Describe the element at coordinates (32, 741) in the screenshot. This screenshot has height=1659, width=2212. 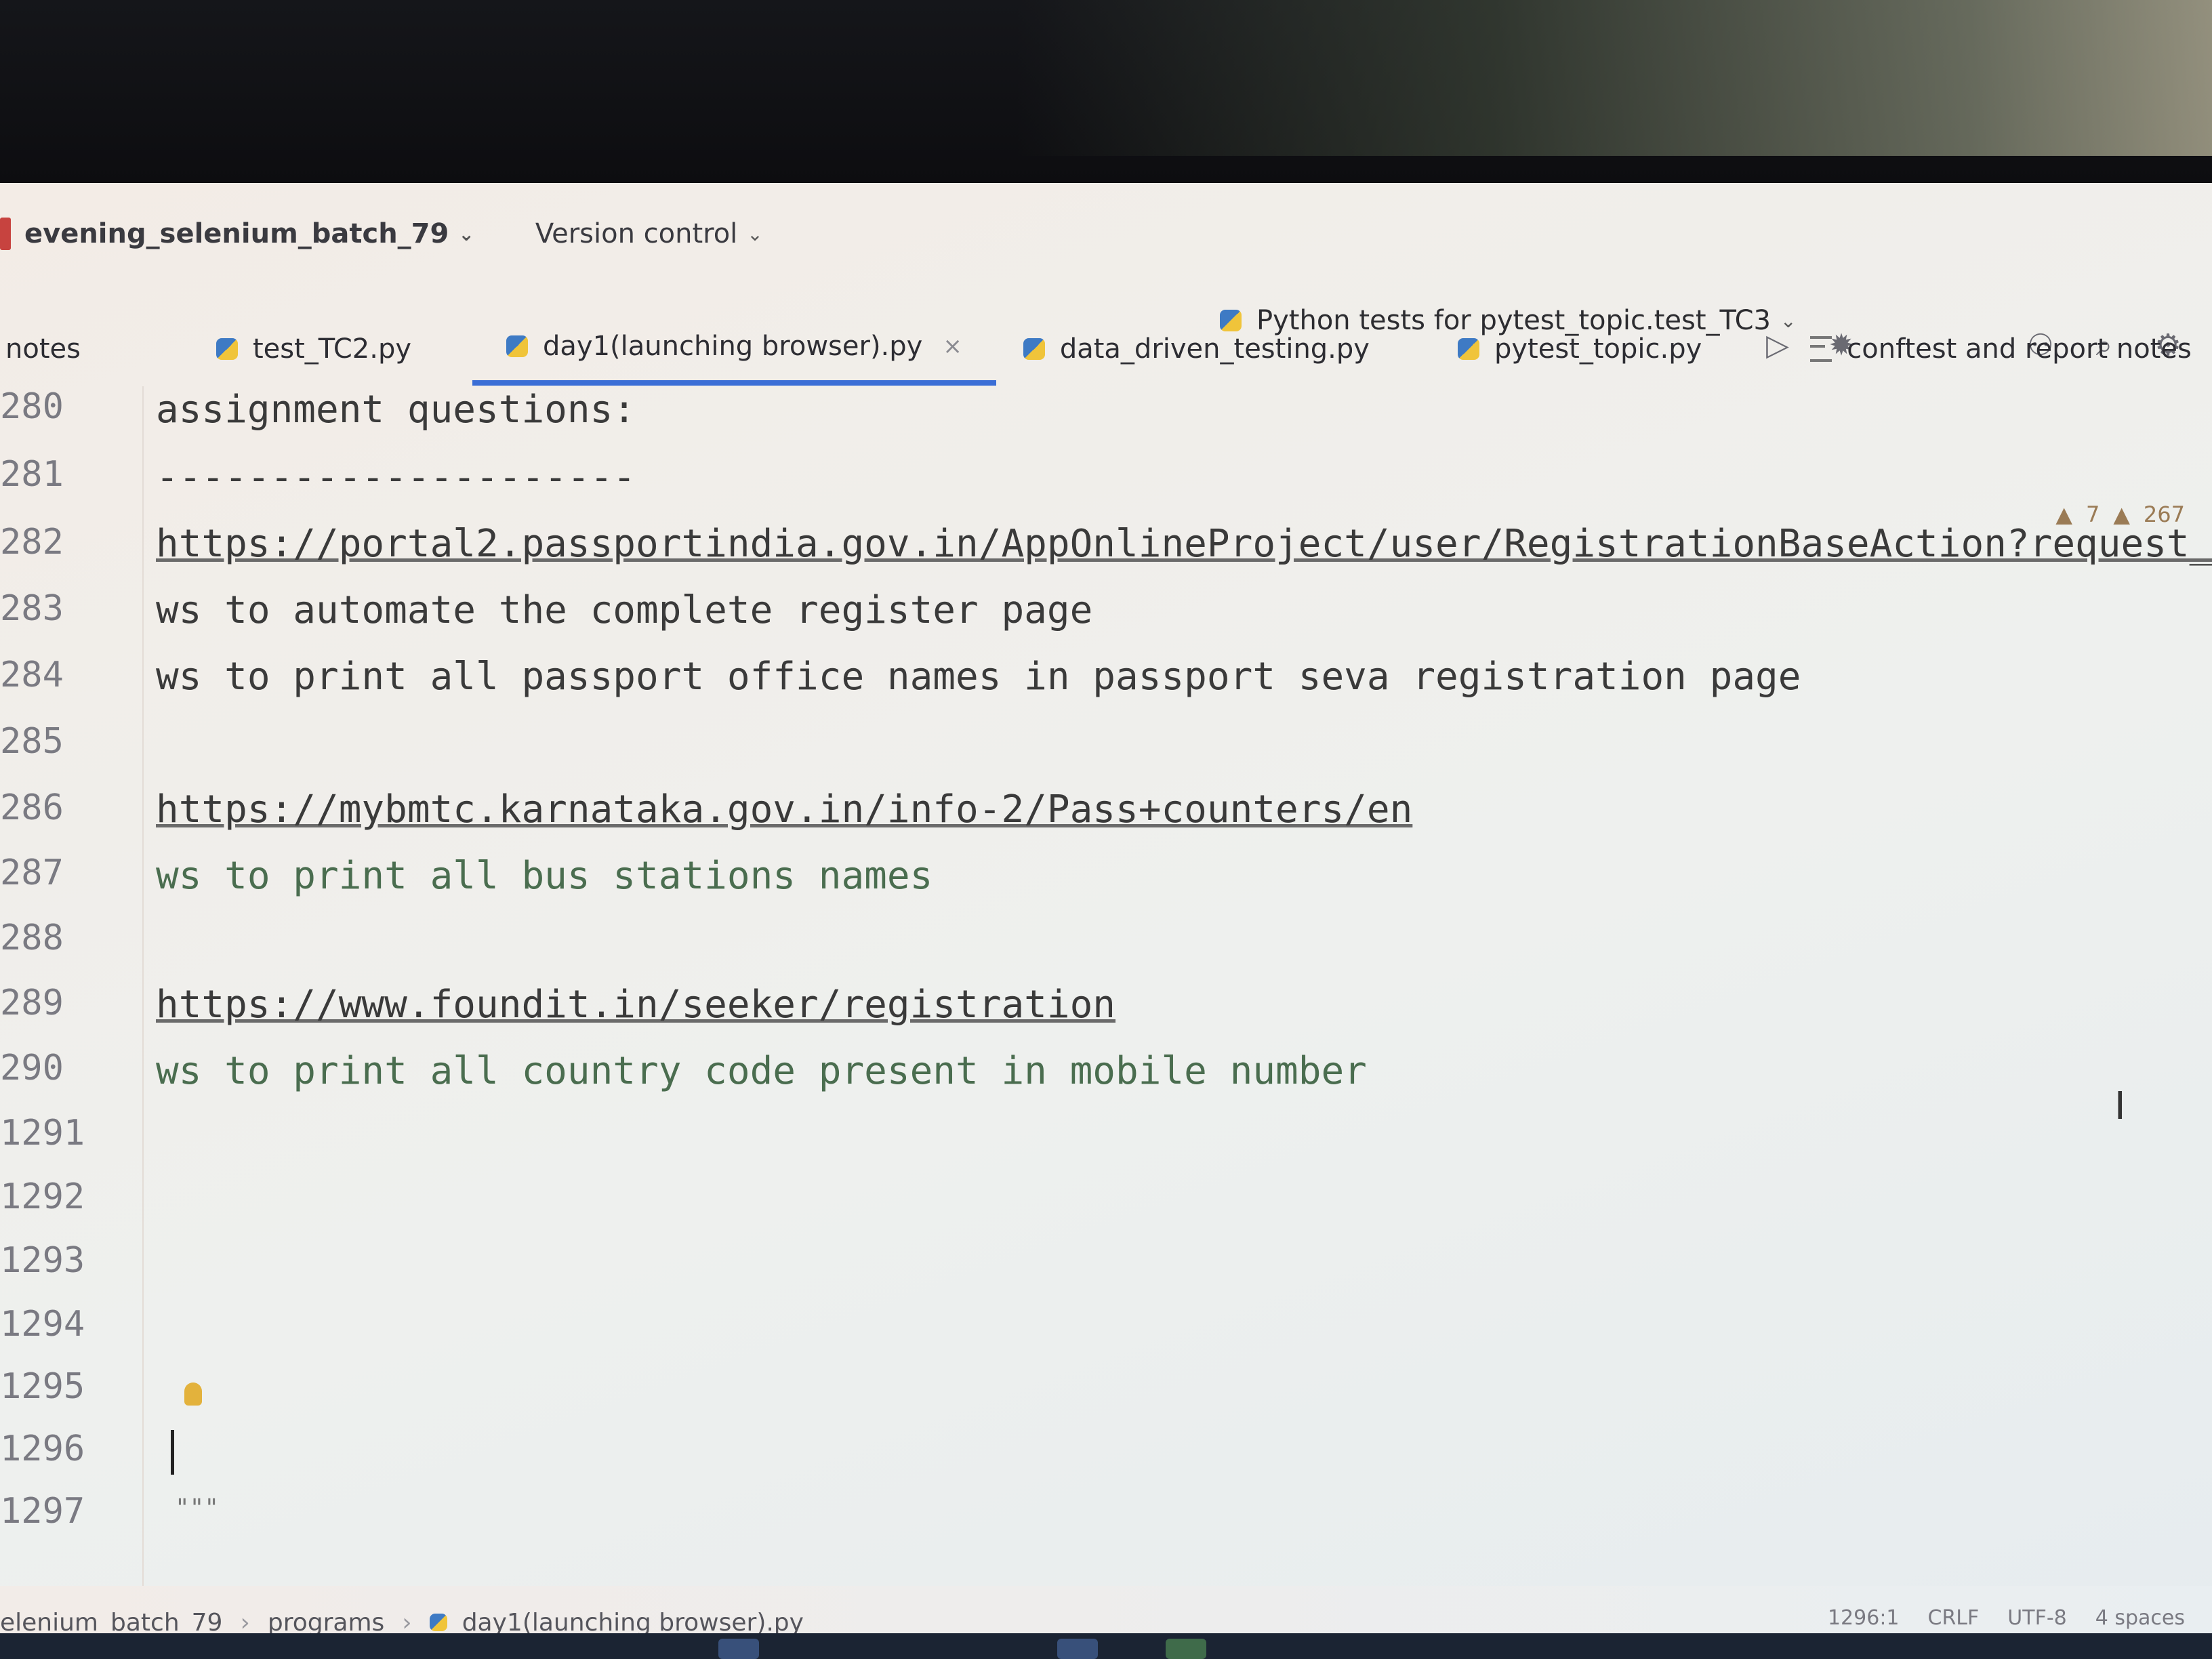
I see `line-number: 285` at that location.